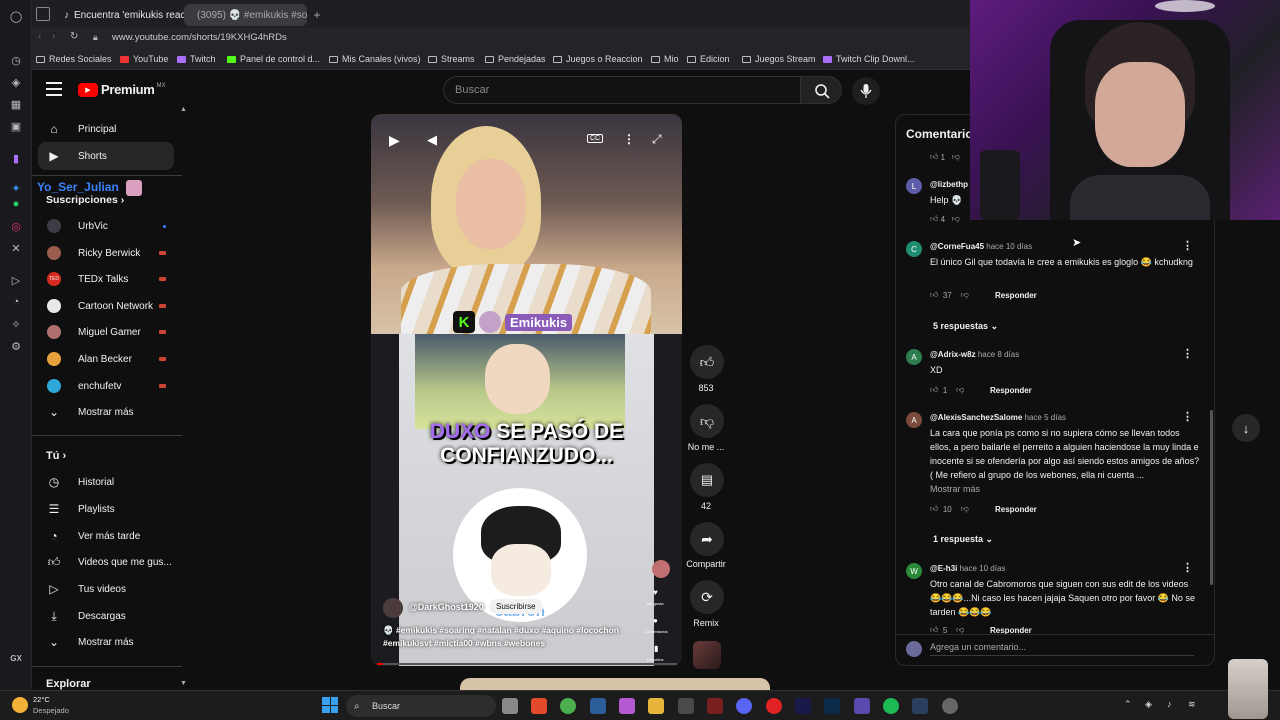 The image size is (1280, 720). I want to click on replies-toggle: 5 respuestas ⌄, so click(965, 326).